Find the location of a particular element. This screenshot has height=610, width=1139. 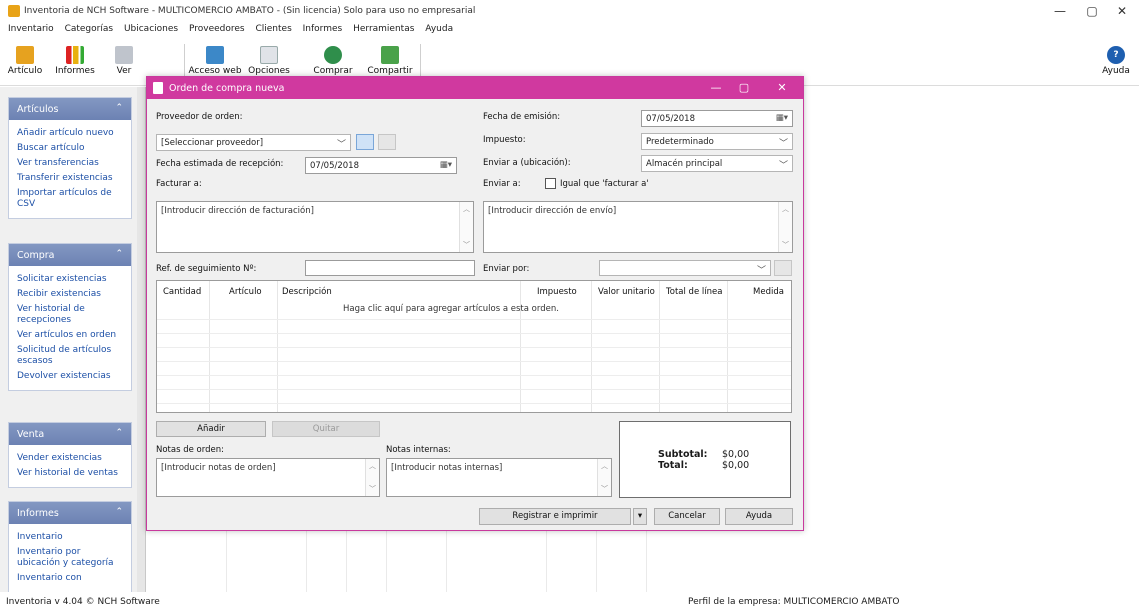

notas-orden-textarea: [Introducir notas de orden] ︿ ﹀ is located at coordinates (268, 477).